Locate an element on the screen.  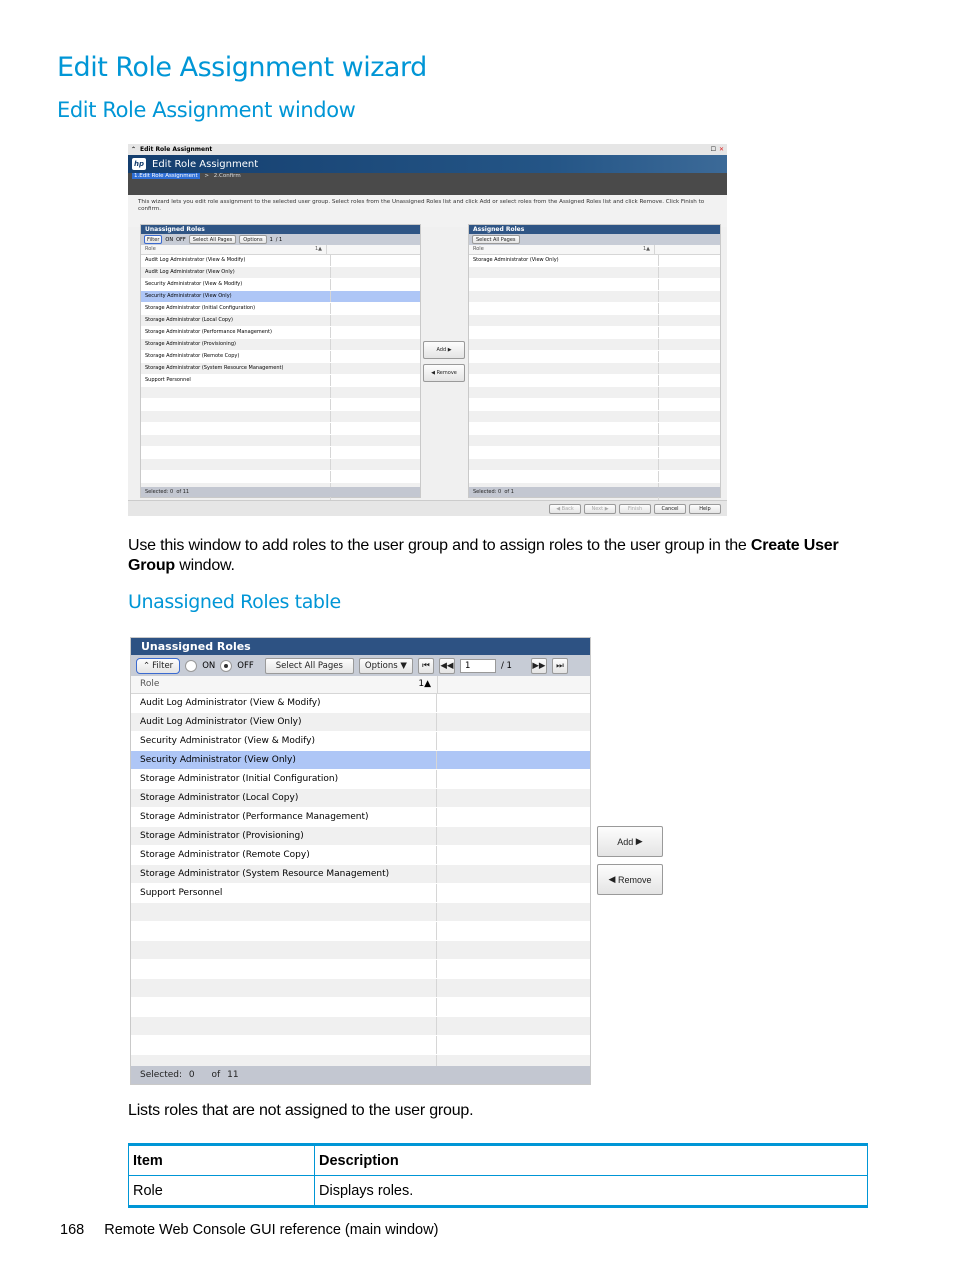
item-description-table: Item Description Role Displays roles. is located at coordinates (498, 1175).